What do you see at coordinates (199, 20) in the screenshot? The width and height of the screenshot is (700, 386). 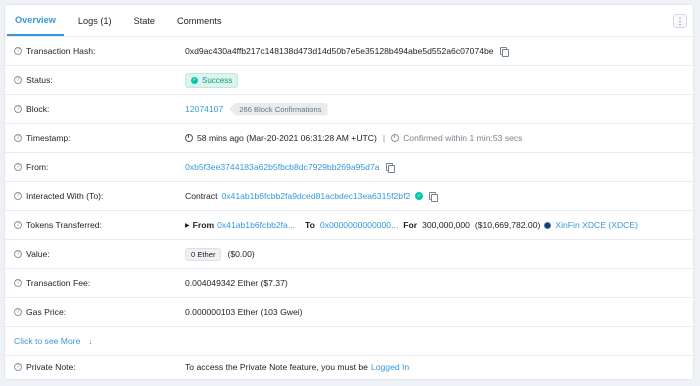 I see `tab-comments: Comments` at bounding box center [199, 20].